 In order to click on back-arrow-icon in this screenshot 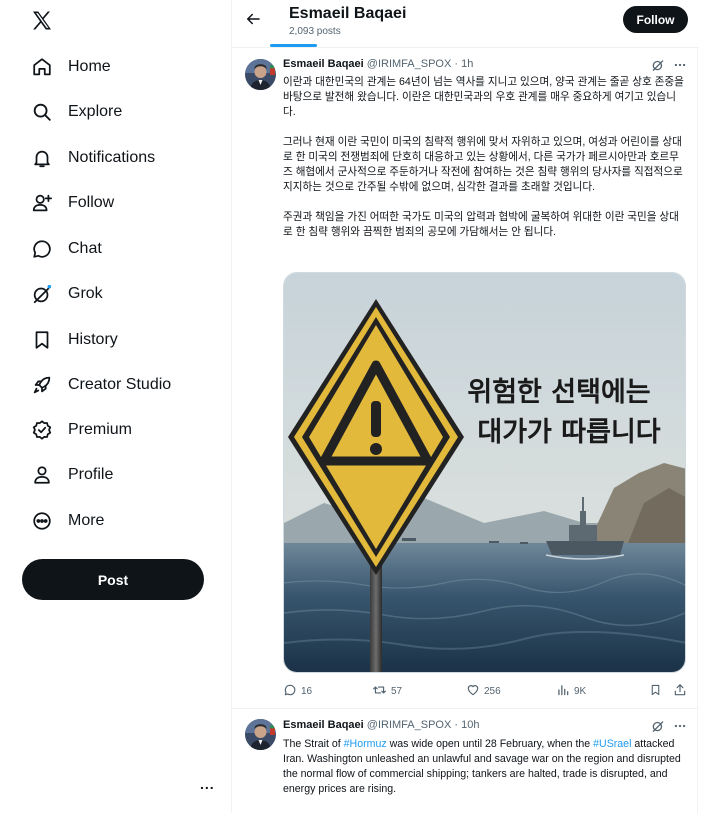, I will do `click(254, 20)`.